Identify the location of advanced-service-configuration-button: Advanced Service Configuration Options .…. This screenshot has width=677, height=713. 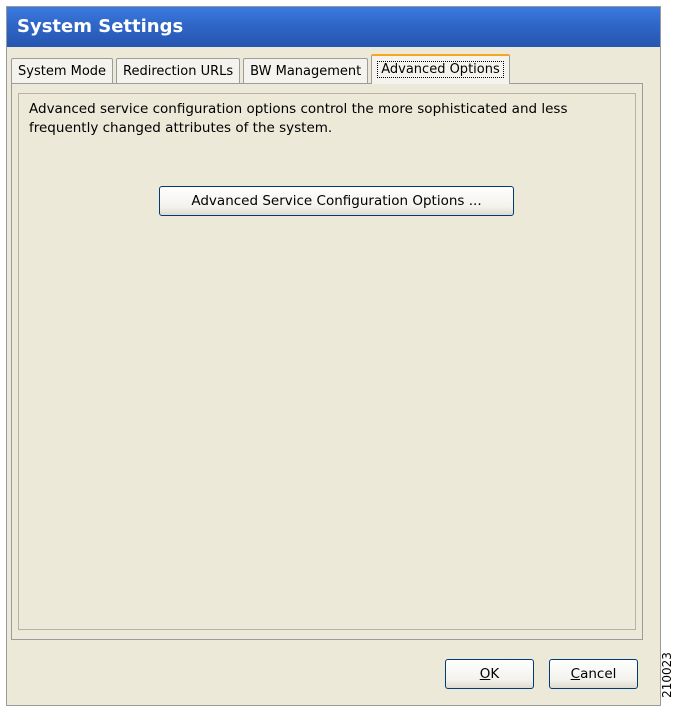
(336, 201).